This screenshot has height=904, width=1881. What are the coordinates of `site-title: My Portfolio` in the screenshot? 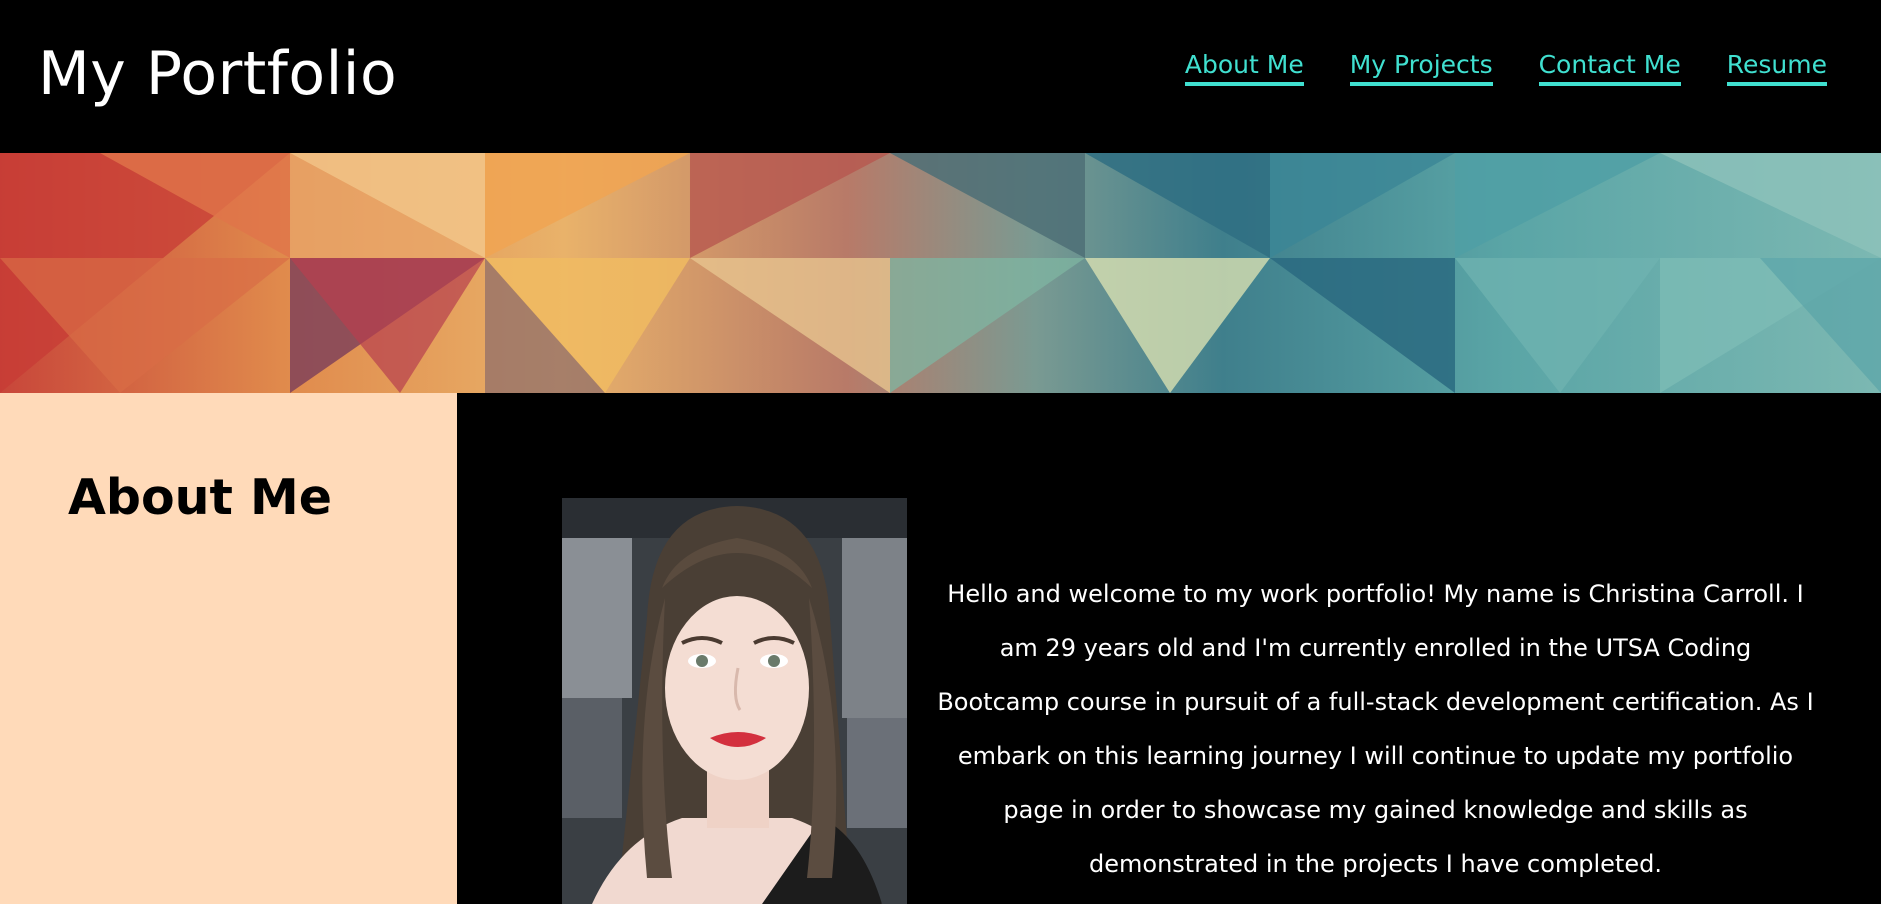 It's located at (218, 74).